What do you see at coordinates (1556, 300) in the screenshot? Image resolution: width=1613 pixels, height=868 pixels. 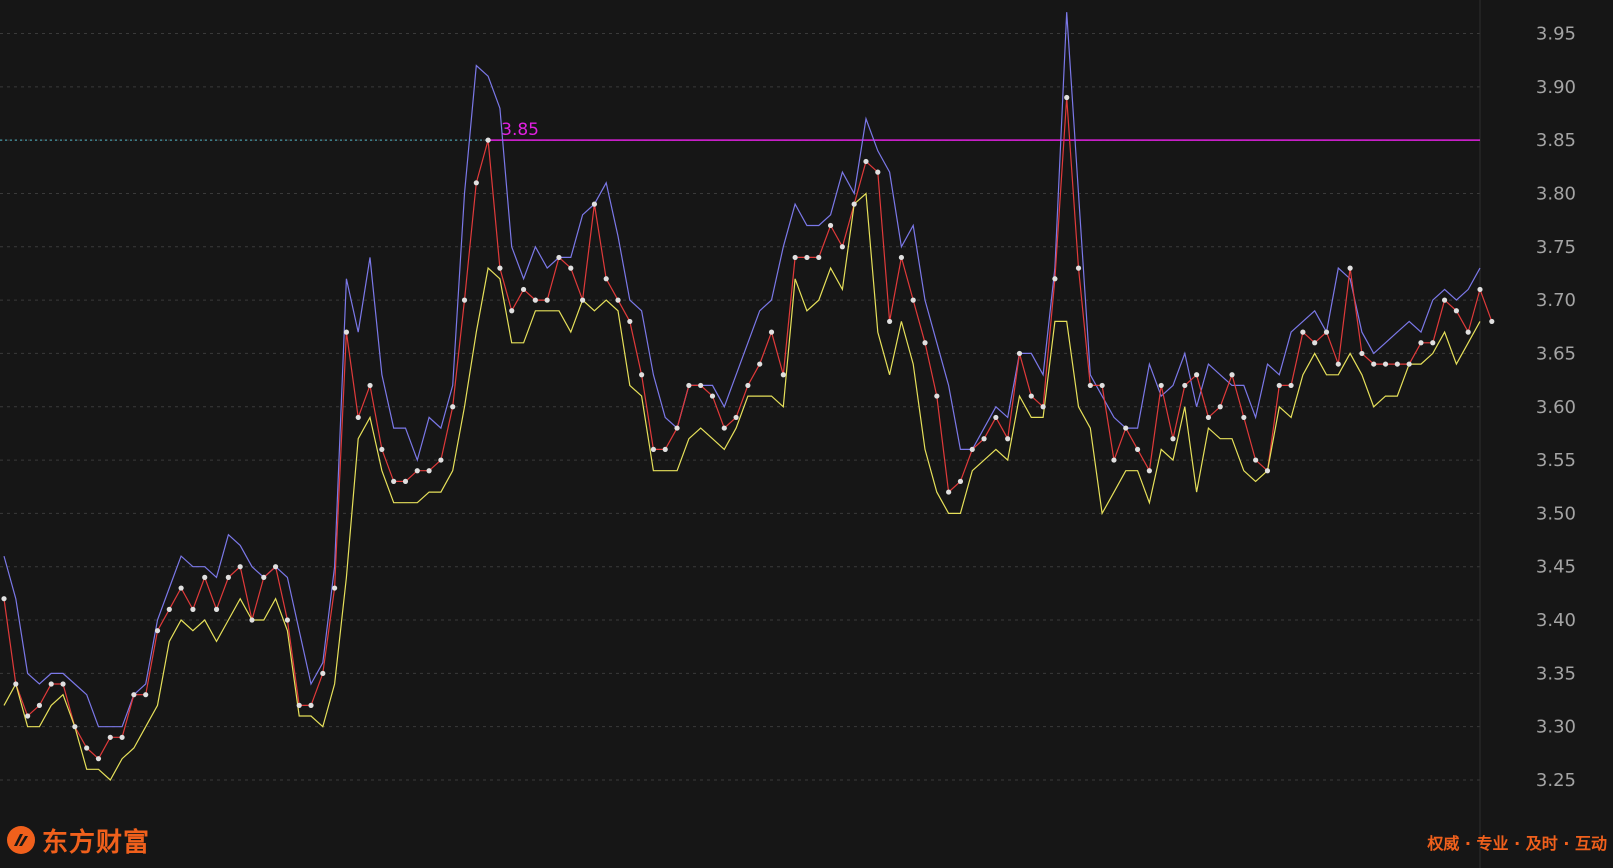 I see `y-tick-label: 3.70` at bounding box center [1556, 300].